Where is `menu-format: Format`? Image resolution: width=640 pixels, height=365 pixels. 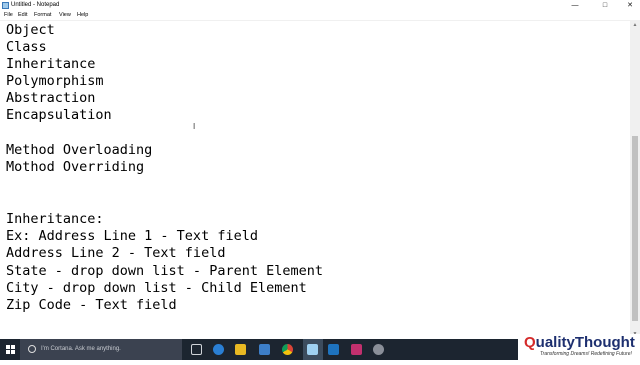 menu-format: Format is located at coordinates (42, 15).